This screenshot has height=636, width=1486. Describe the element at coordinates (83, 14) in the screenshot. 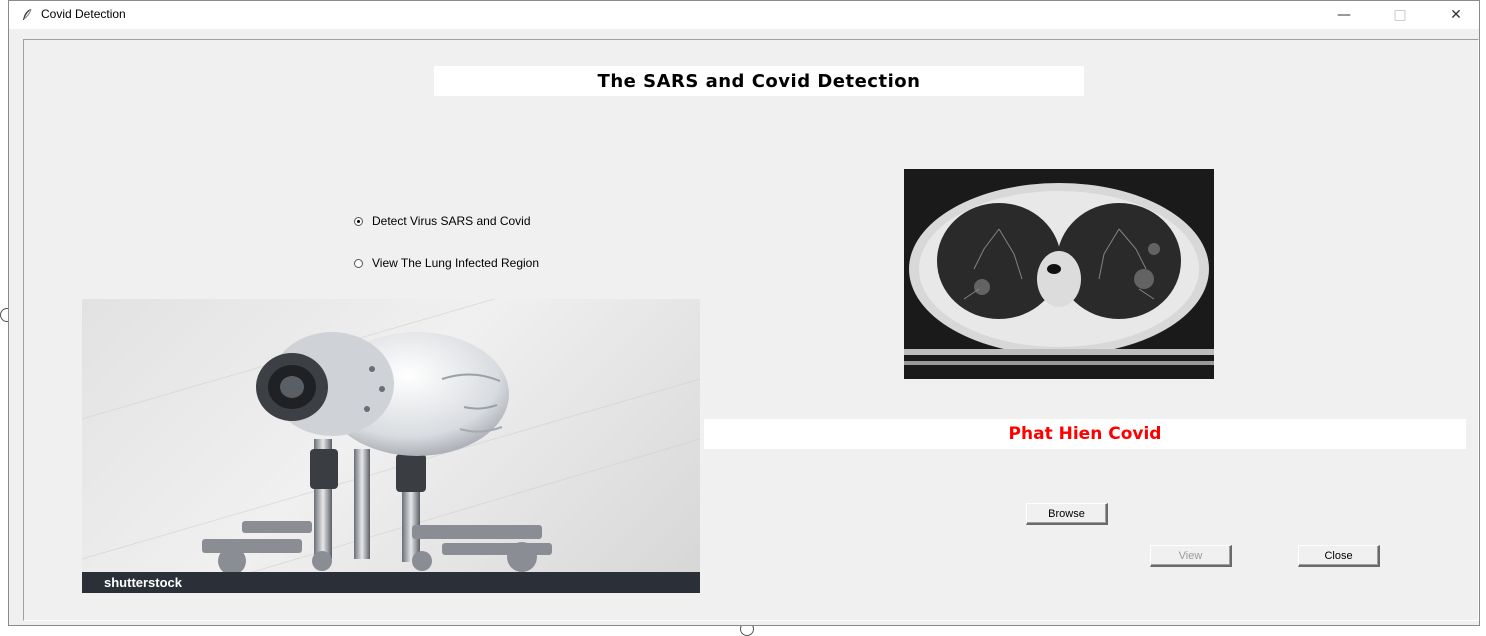

I see `window-title: Covid Detection` at that location.